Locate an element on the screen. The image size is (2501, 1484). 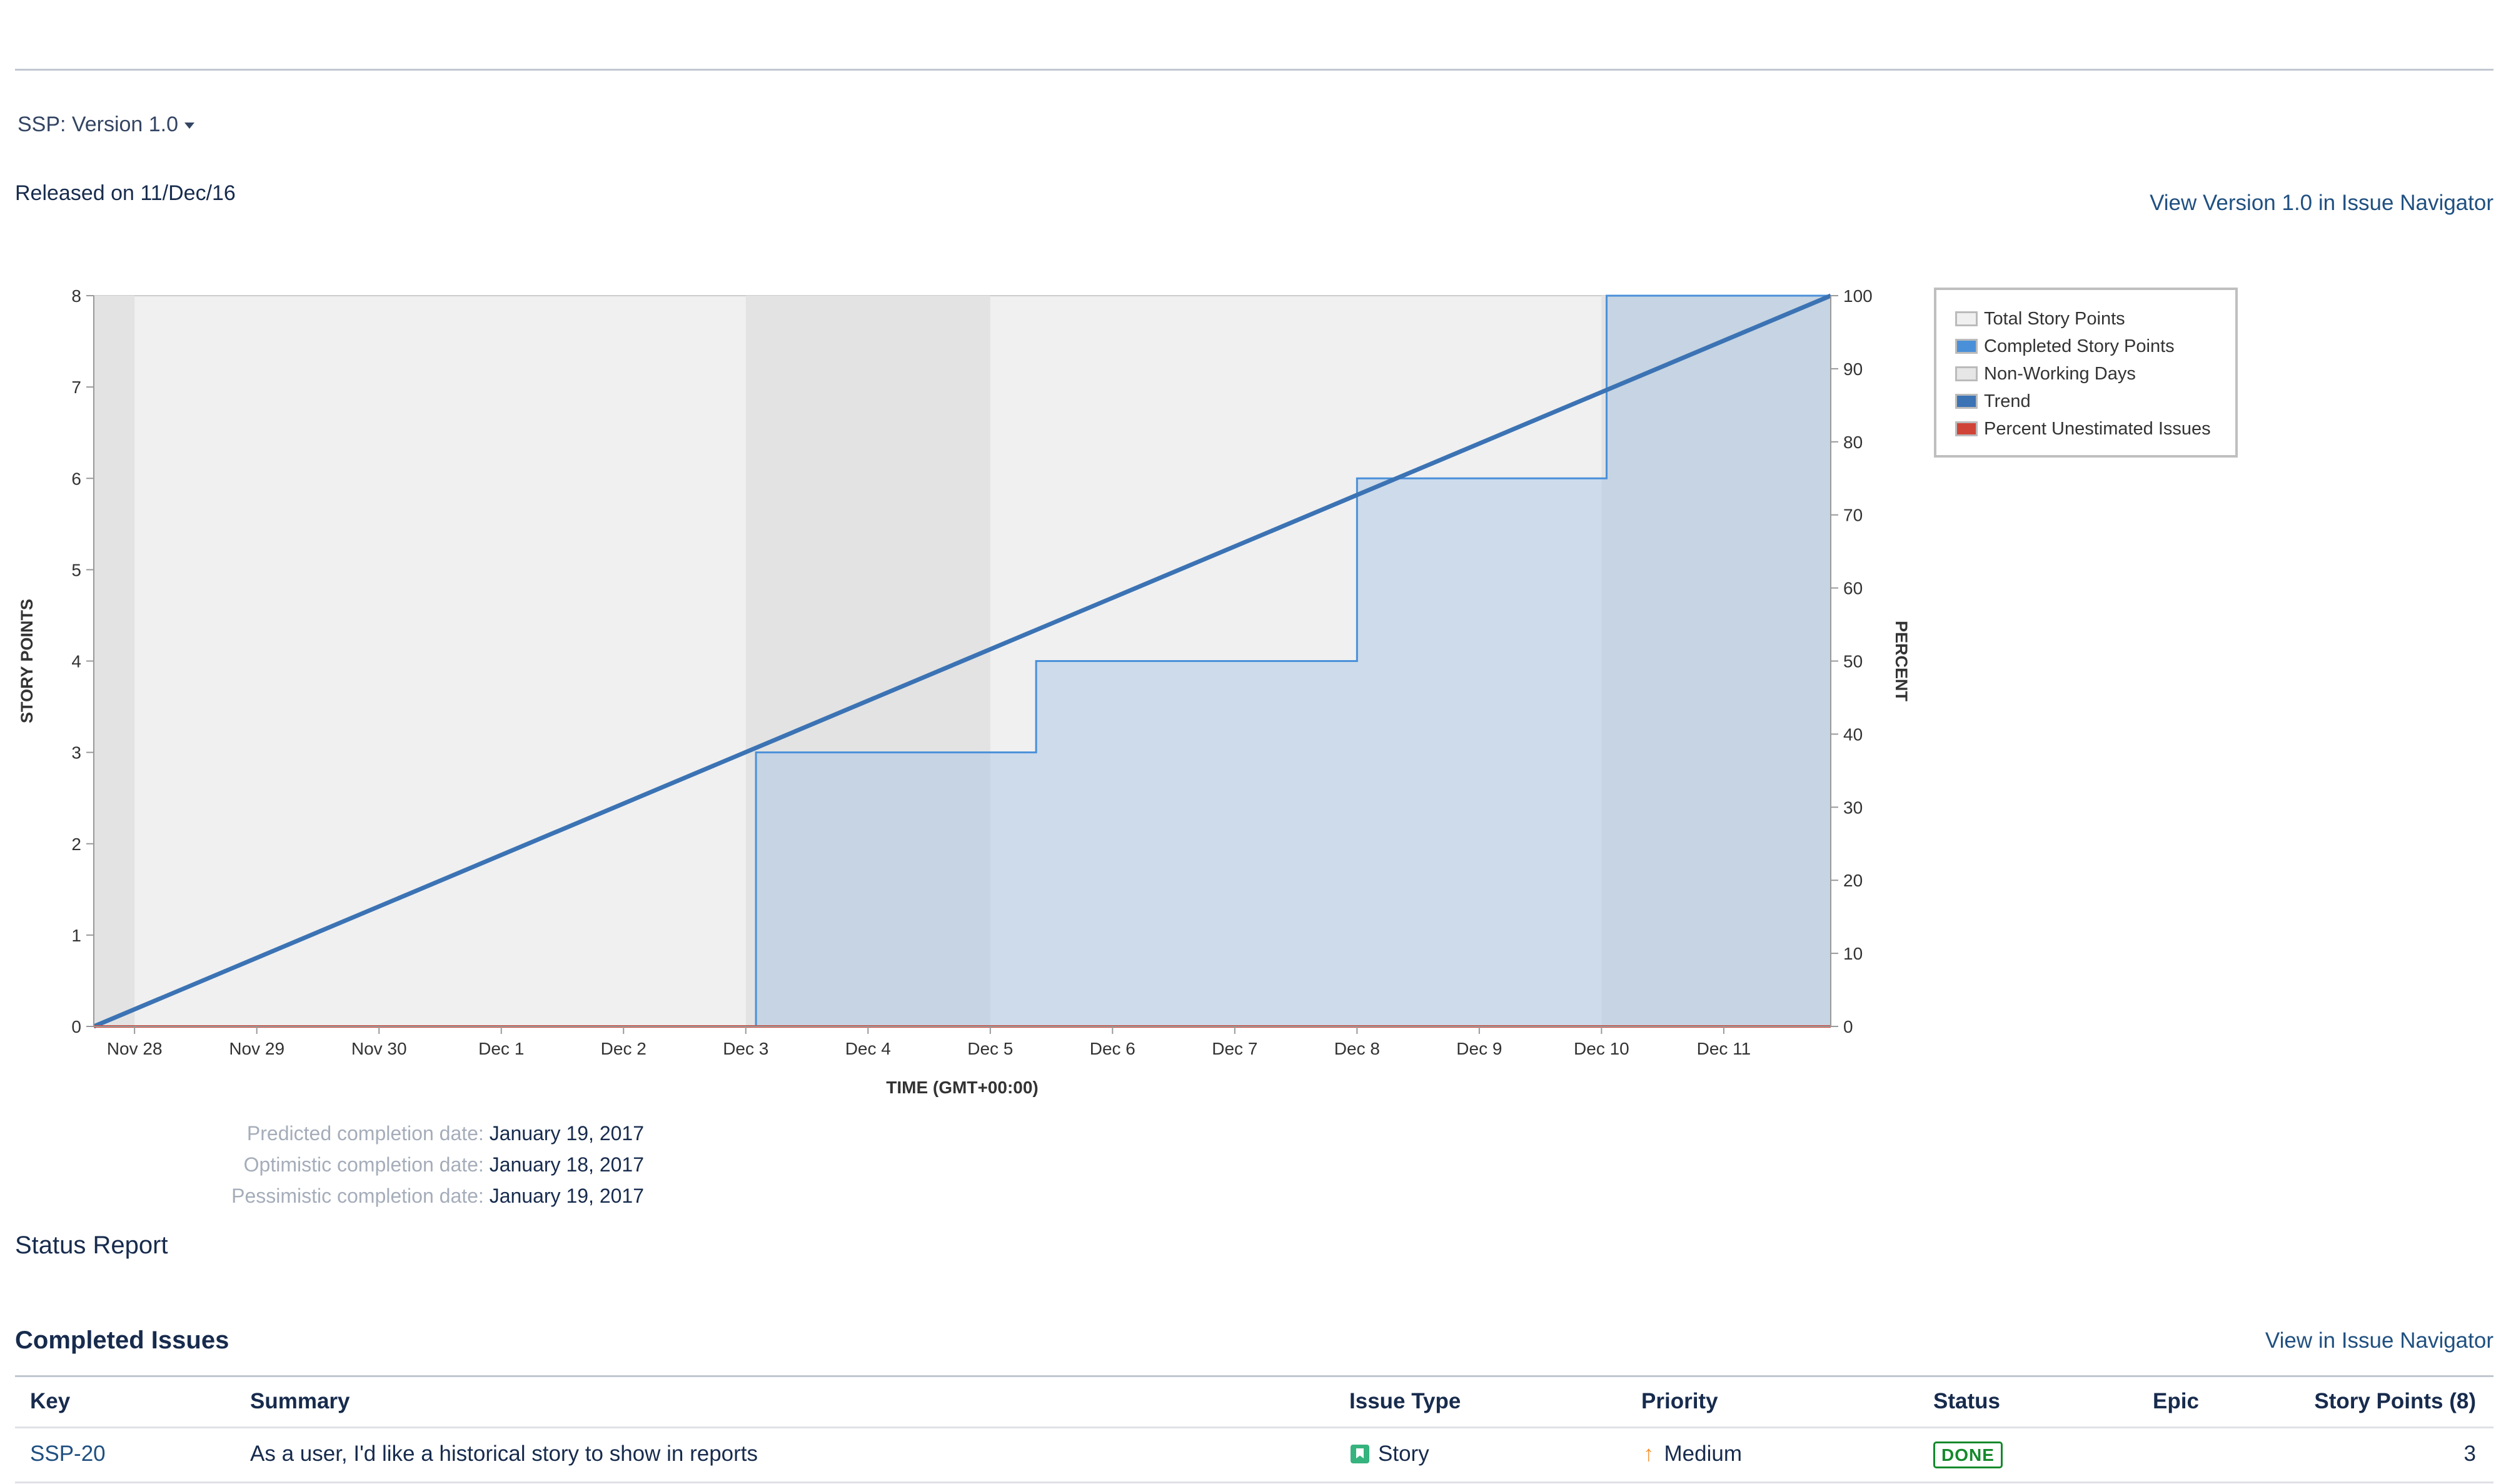
legend-label: Percent Unestimated Issues is located at coordinates (2097, 428).